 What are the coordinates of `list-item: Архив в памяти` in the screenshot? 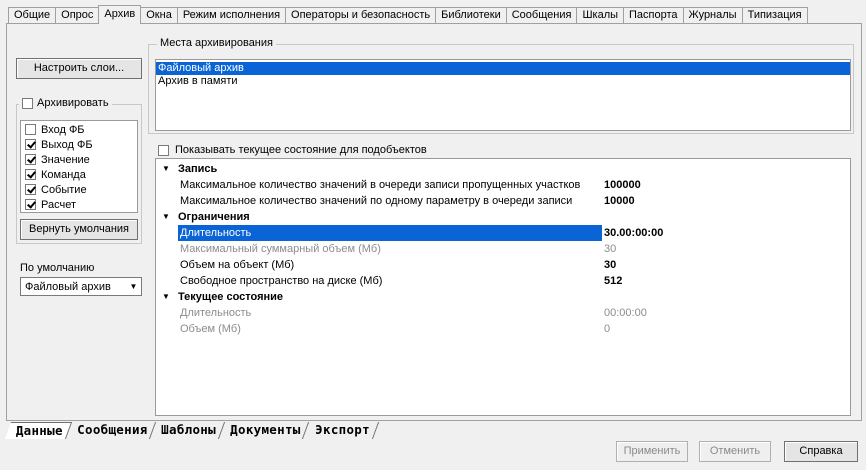 It's located at (503, 81).